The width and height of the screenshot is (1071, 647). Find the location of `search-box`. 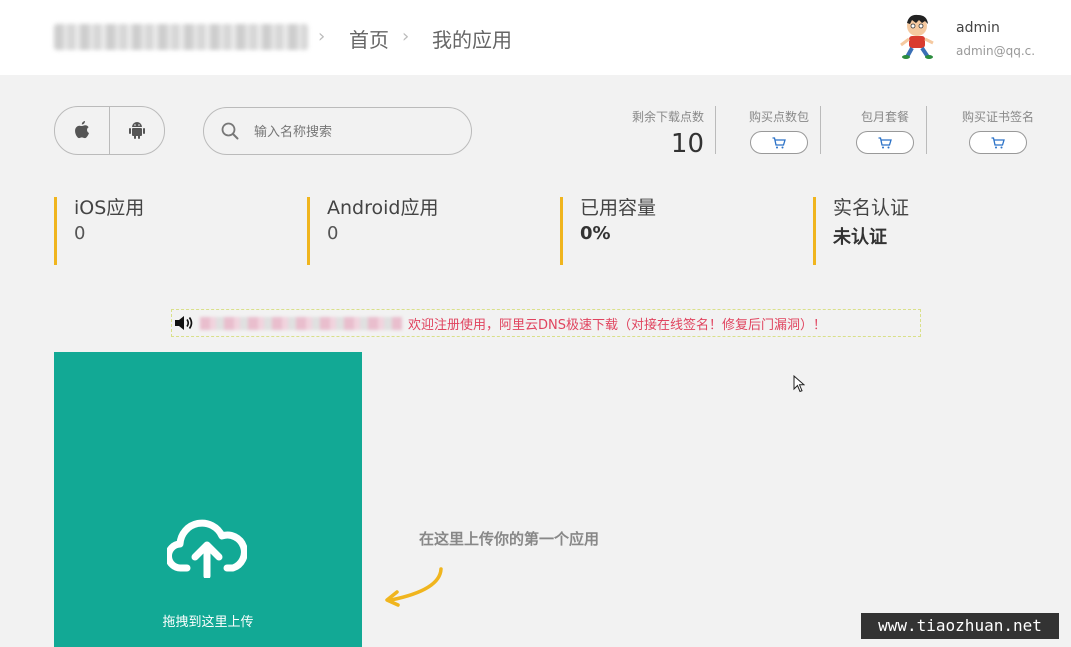

search-box is located at coordinates (337, 131).